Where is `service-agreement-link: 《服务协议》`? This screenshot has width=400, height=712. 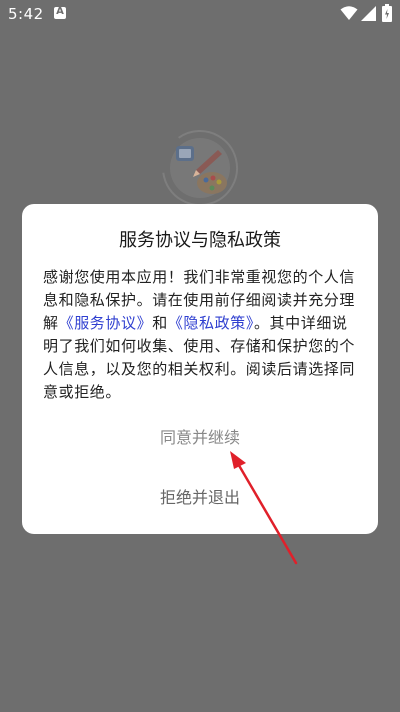
service-agreement-link: 《服务协议》 is located at coordinates (106, 323).